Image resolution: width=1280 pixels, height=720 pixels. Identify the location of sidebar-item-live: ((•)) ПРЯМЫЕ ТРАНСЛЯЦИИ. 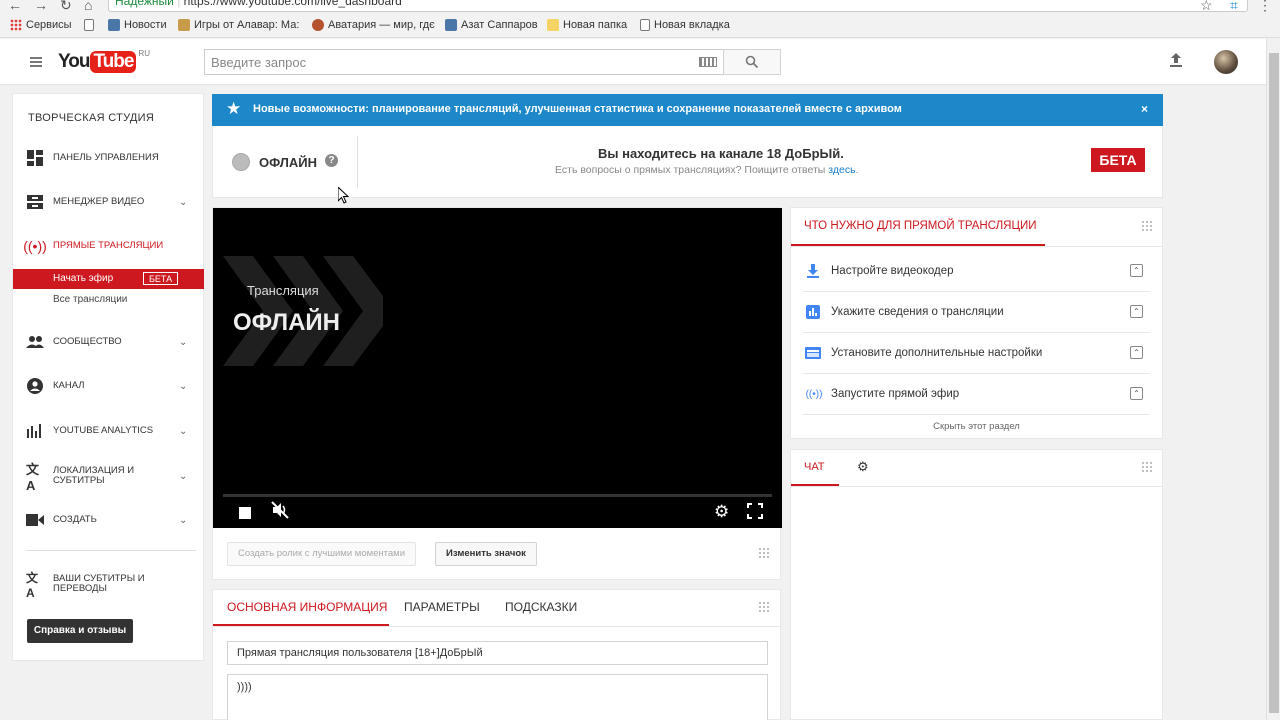
(109, 246).